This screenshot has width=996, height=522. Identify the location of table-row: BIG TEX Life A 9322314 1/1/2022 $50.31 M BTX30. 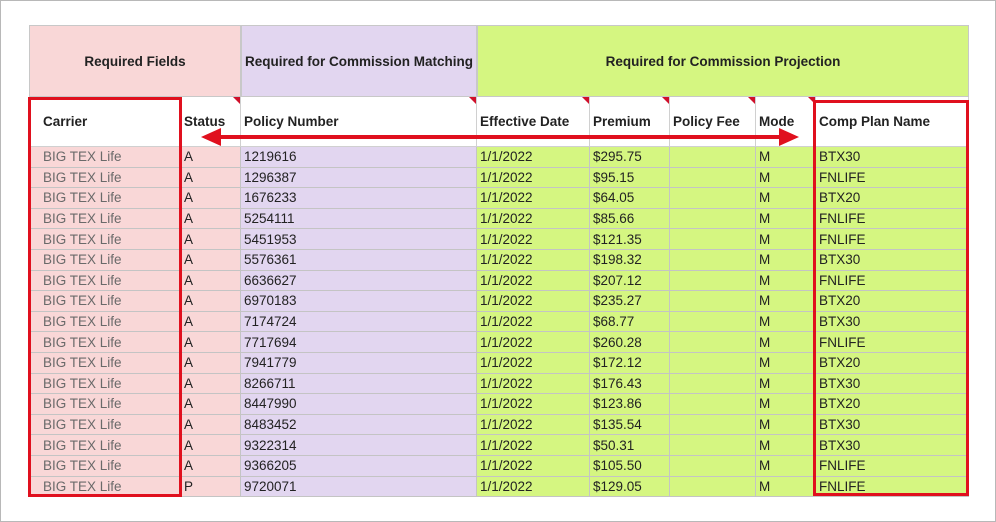
(499, 445).